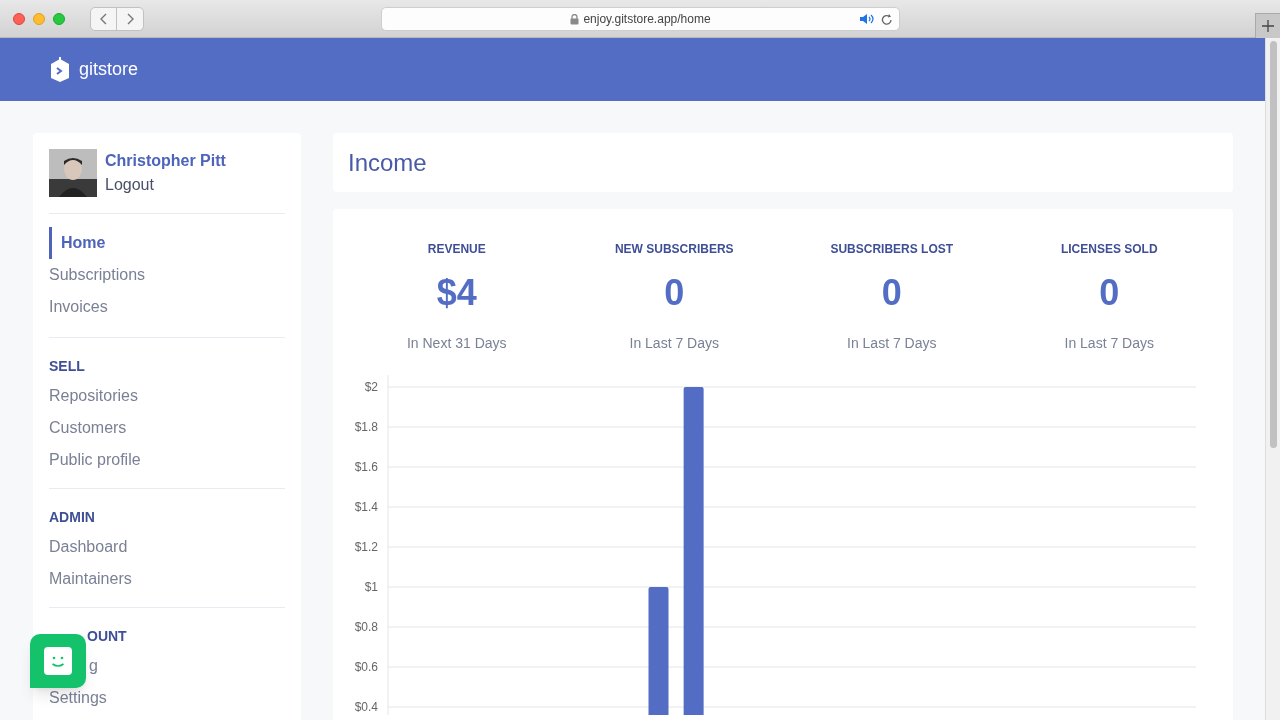 The height and width of the screenshot is (720, 1280). I want to click on user-name: Christopher Pitt, so click(165, 161).